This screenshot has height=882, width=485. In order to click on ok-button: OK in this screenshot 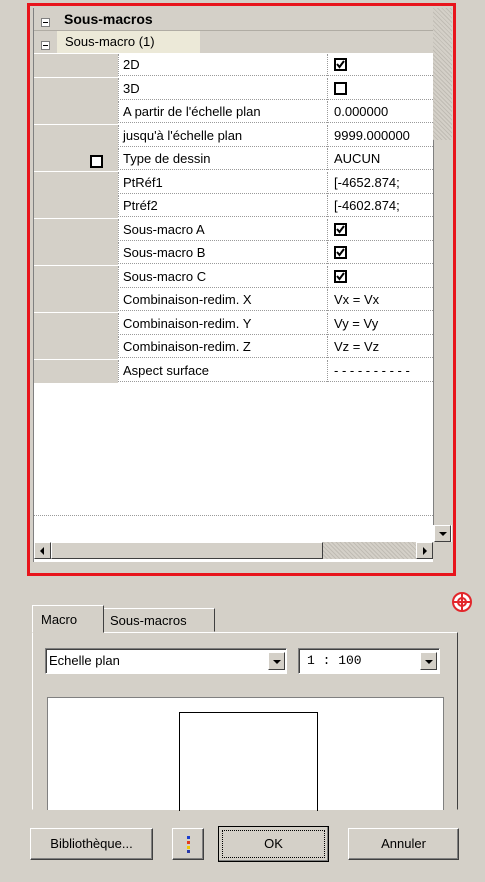, I will do `click(273, 844)`.